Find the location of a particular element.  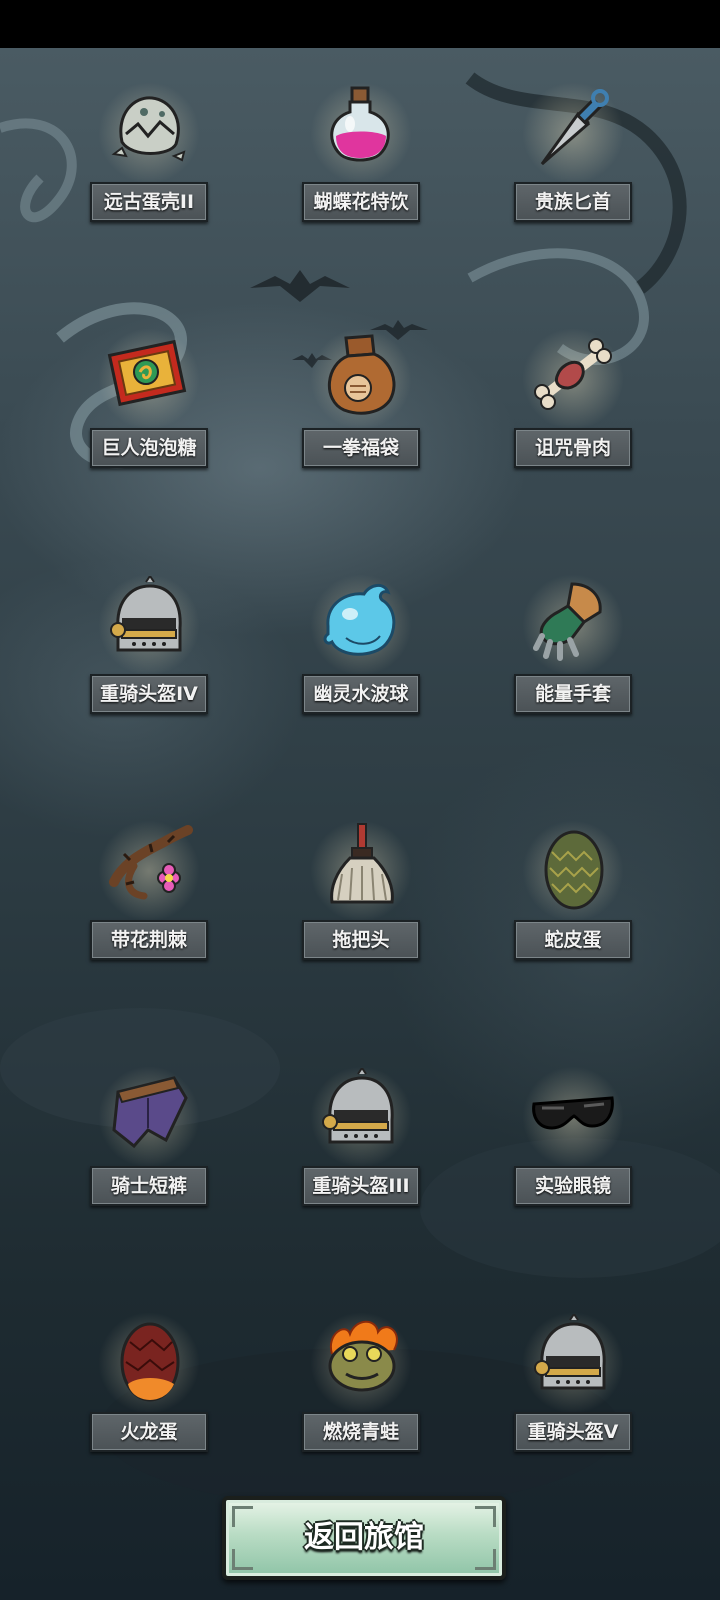

item-slot: 贵族匕首 is located at coordinates (573, 135).